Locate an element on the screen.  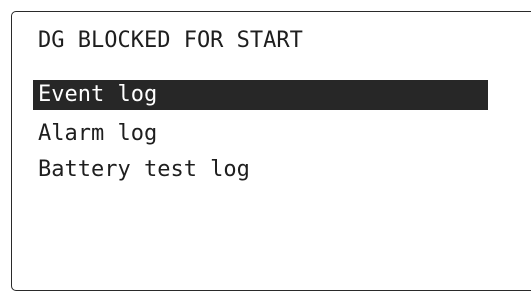
menu-item-alarm-log: Alarm log is located at coordinates (260, 134).